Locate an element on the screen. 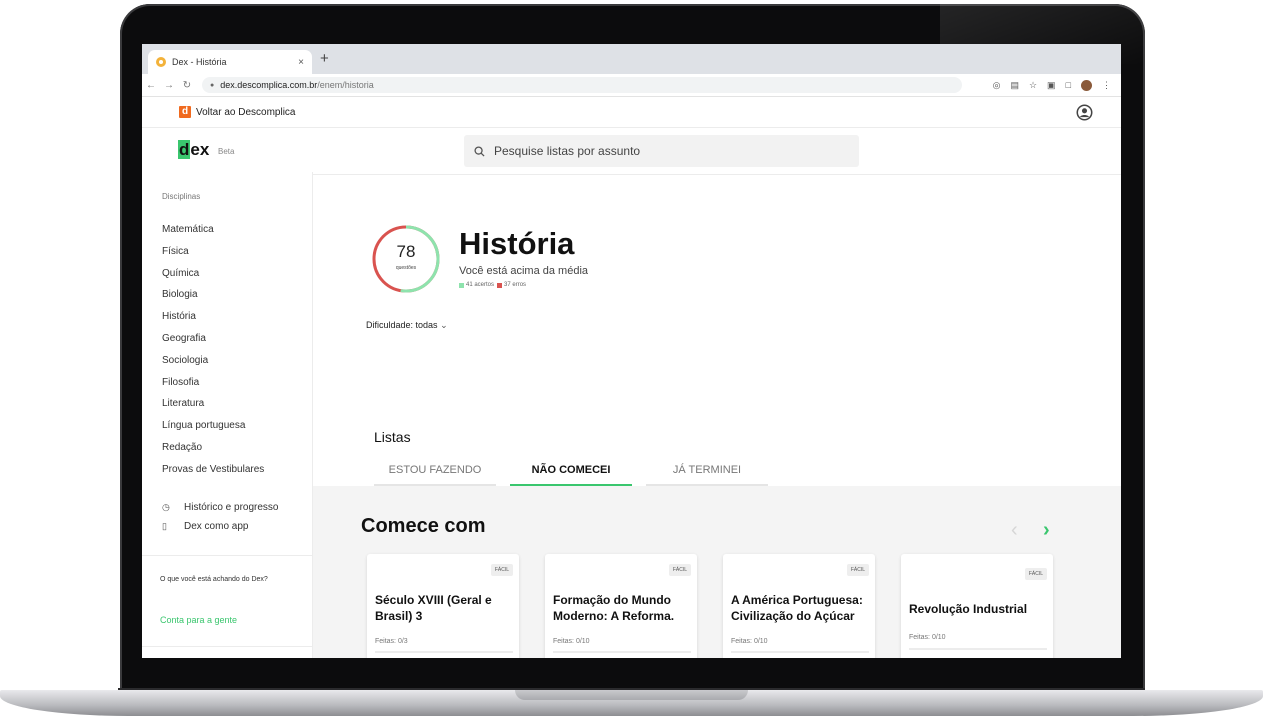 This screenshot has height=724, width=1263. sidebar-item-lingua-portuguesa: Língua portuguesa is located at coordinates (213, 426).